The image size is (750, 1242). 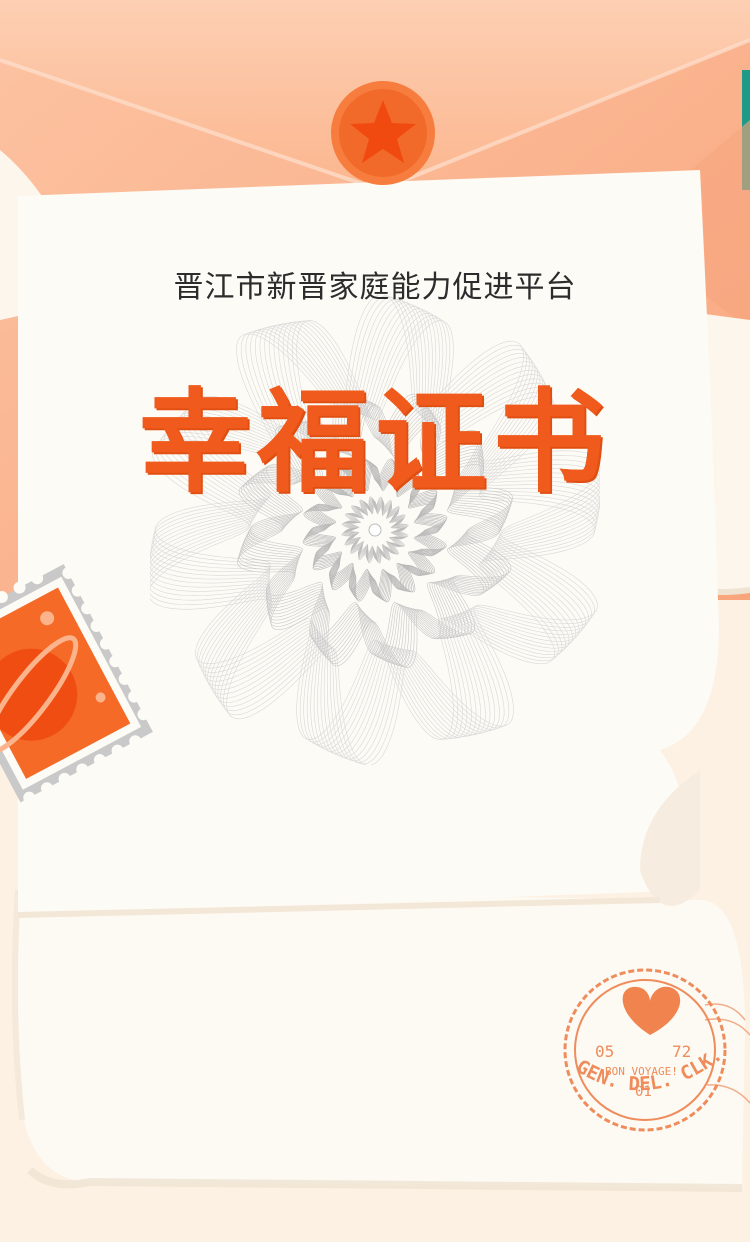 What do you see at coordinates (651, 1010) in the screenshot?
I see `heart-icon` at bounding box center [651, 1010].